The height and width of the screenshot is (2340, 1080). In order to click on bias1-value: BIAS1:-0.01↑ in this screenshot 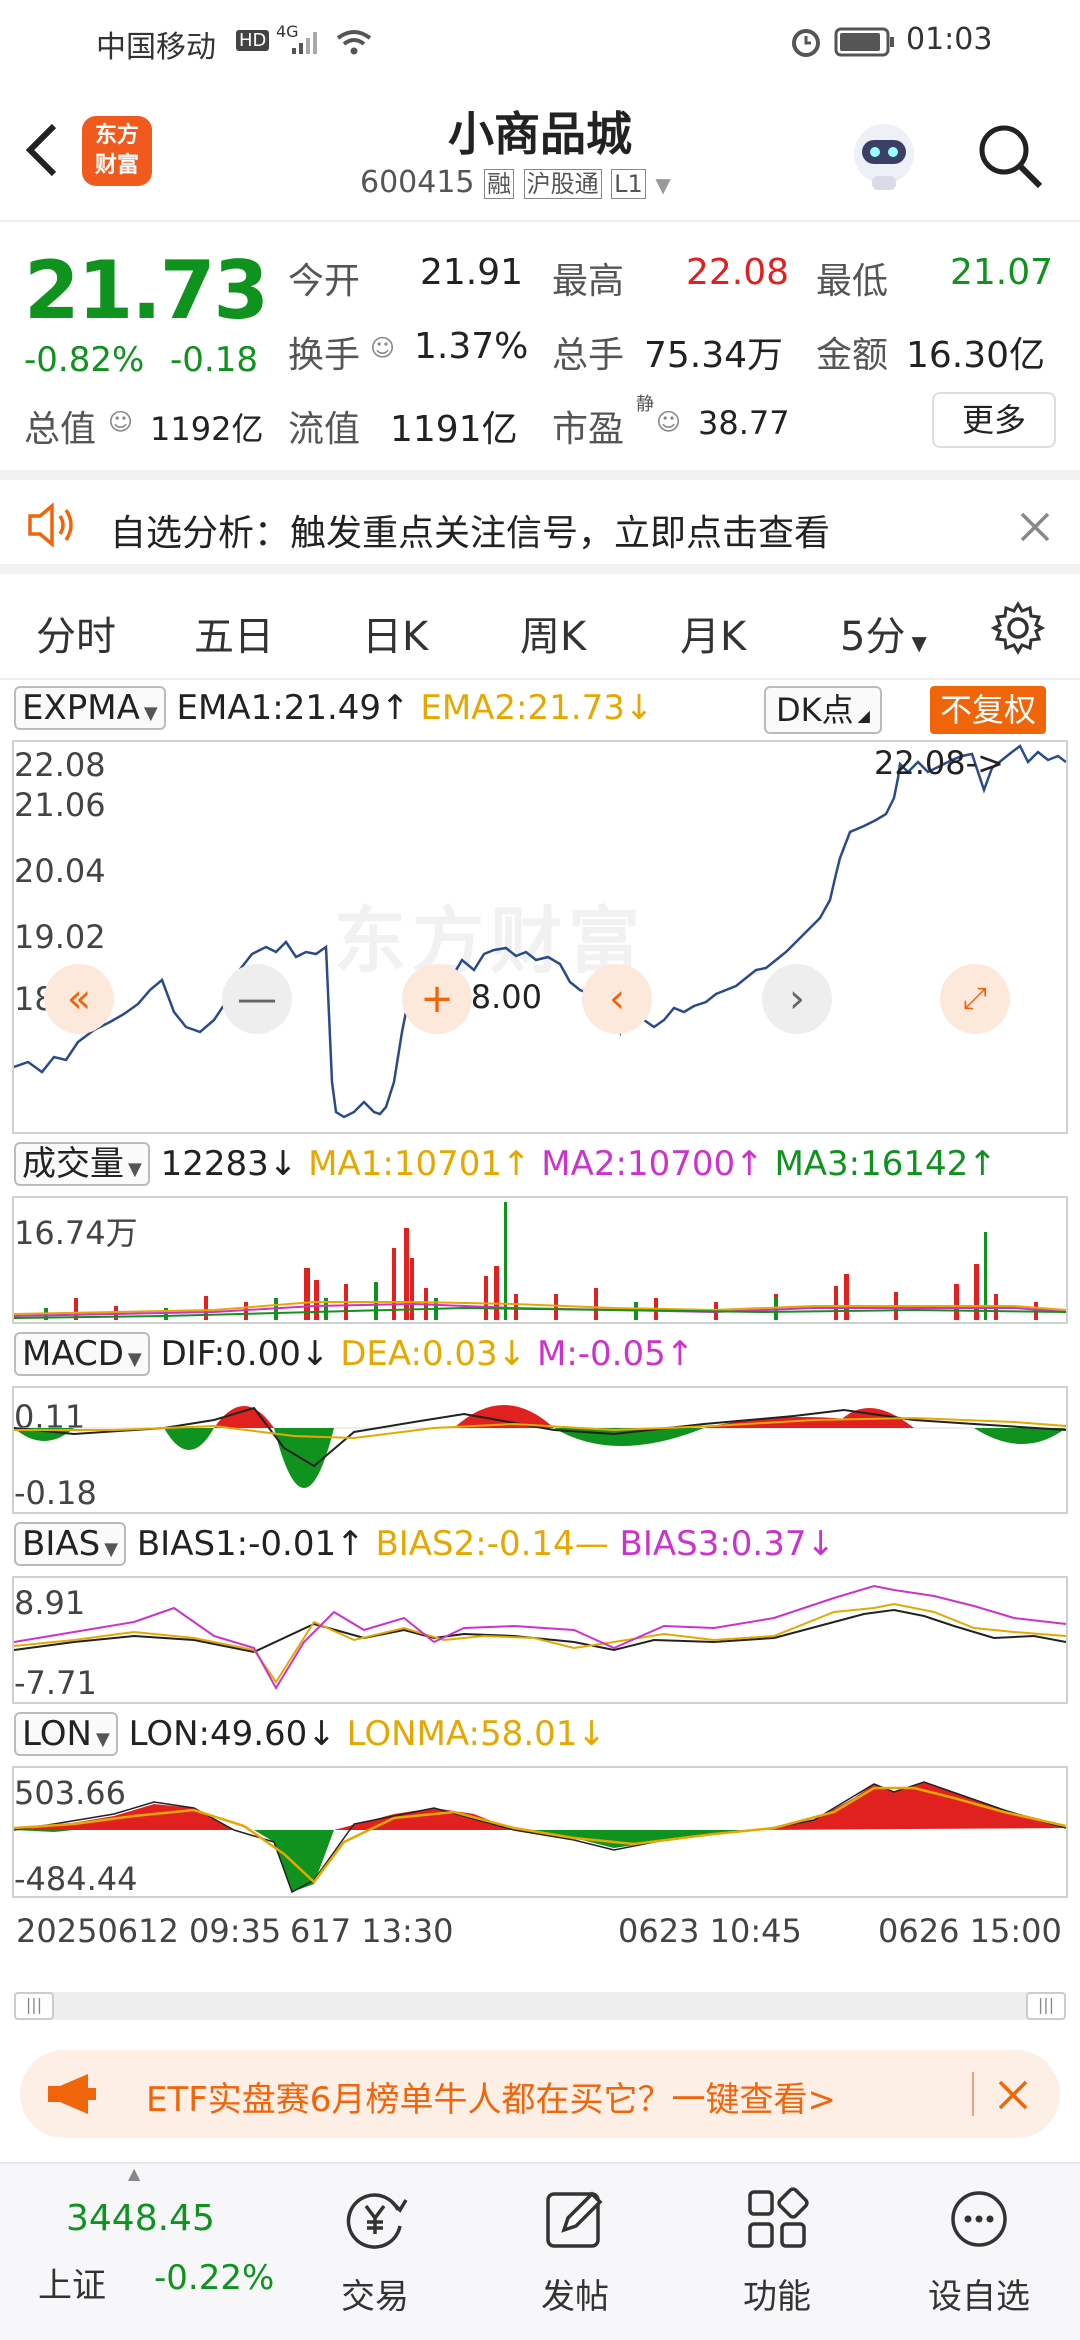, I will do `click(251, 1544)`.